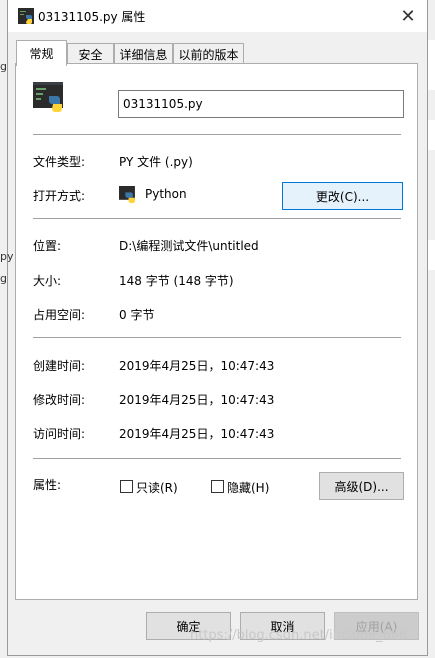 The image size is (435, 658). I want to click on opens-with-value: Python, so click(166, 194).